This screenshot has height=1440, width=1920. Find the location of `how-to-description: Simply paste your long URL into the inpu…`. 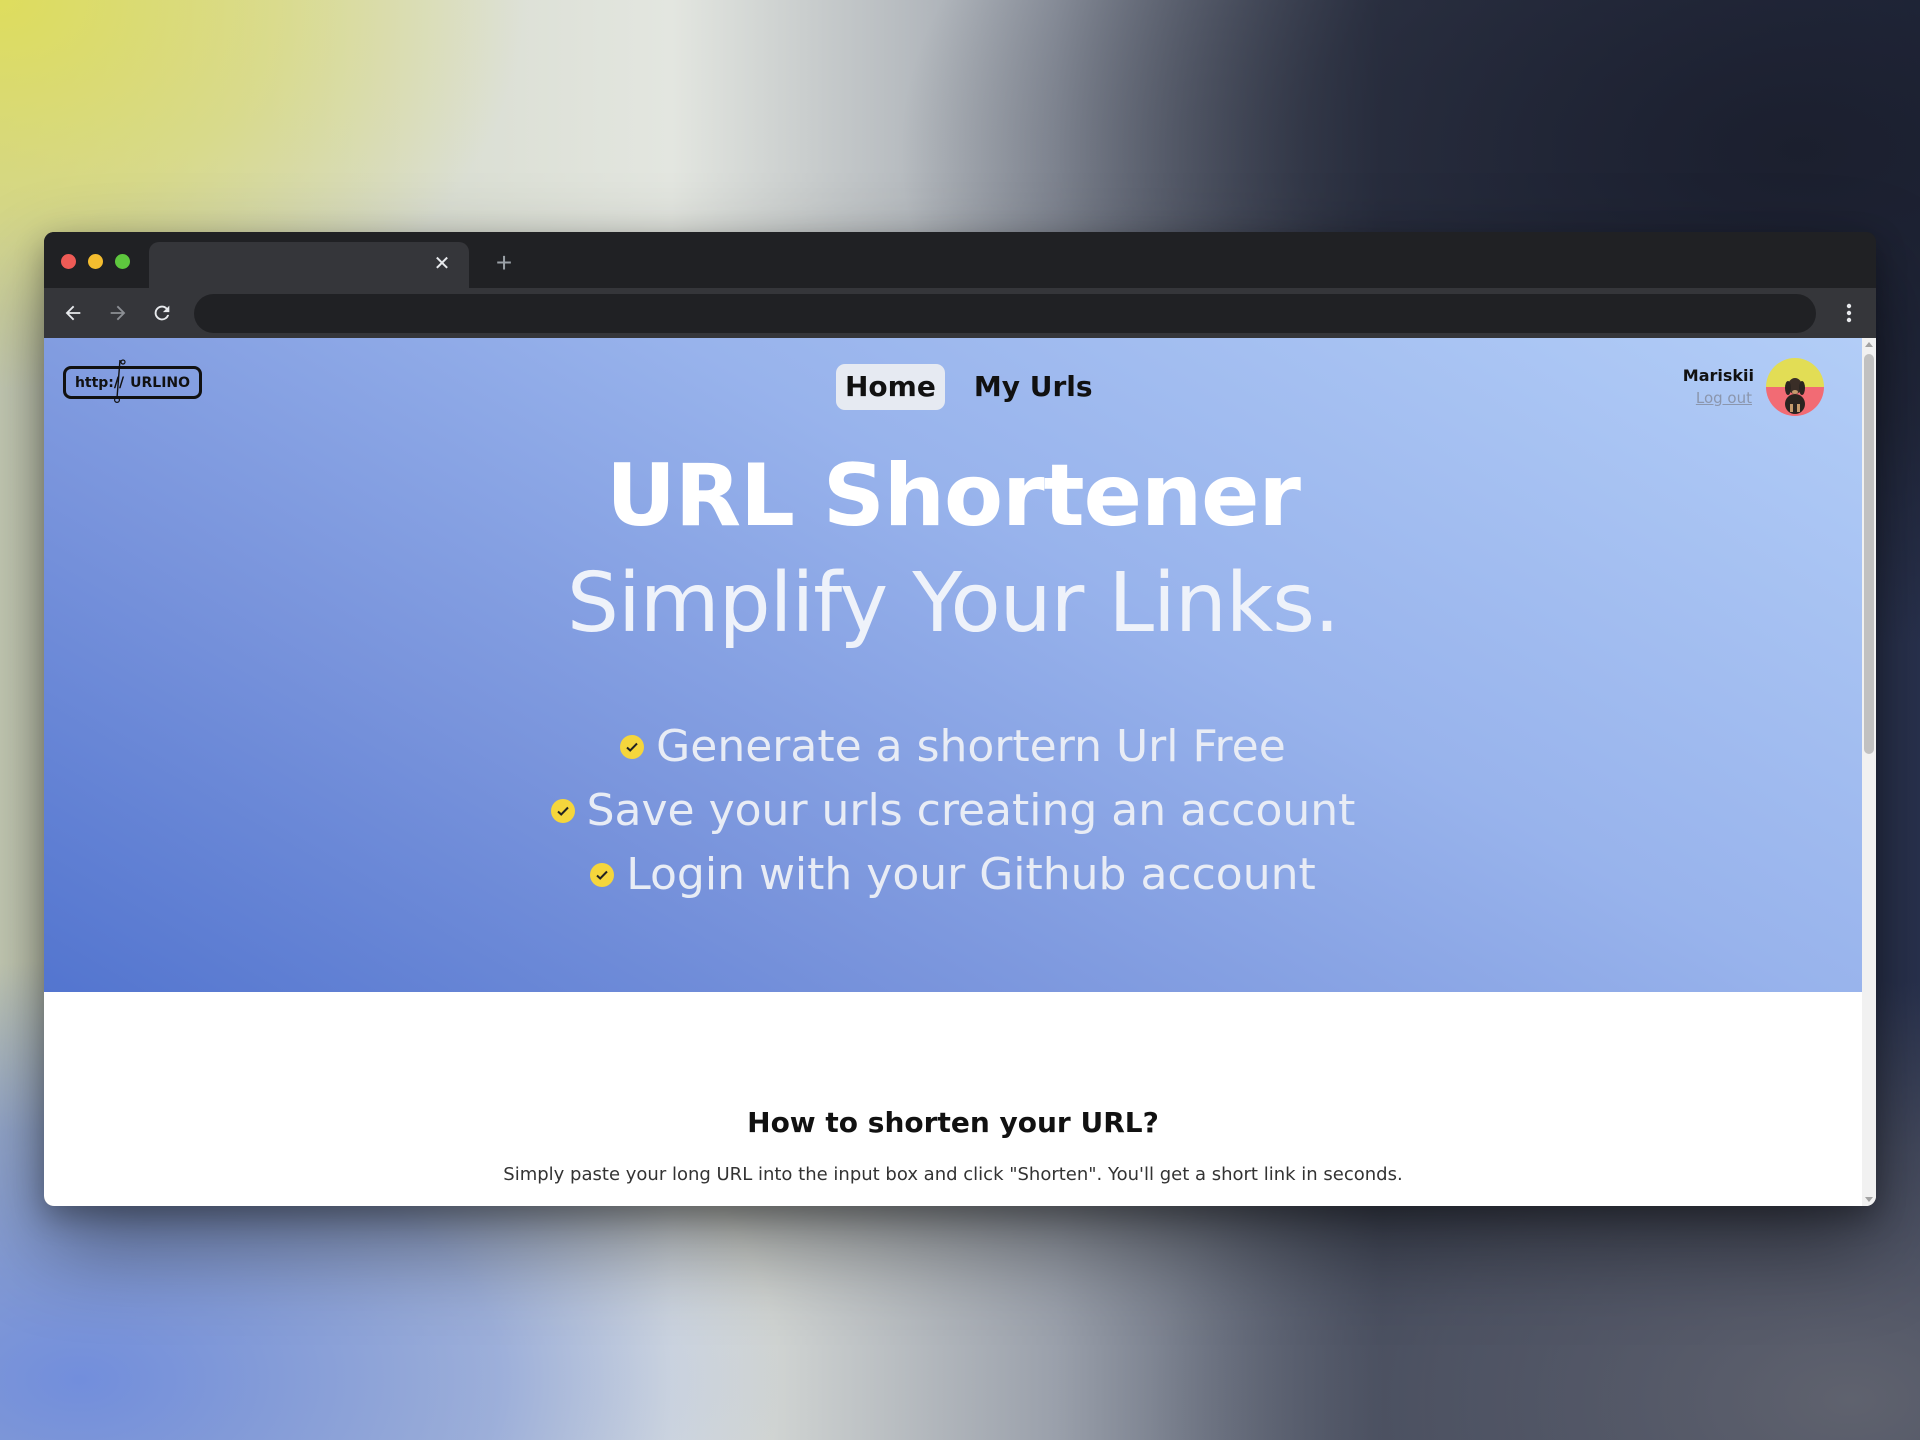

how-to-description: Simply paste your long URL into the inpu… is located at coordinates (953, 1174).